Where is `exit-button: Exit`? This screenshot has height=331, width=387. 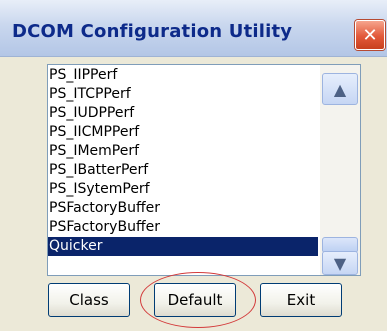 exit-button: Exit is located at coordinates (301, 300).